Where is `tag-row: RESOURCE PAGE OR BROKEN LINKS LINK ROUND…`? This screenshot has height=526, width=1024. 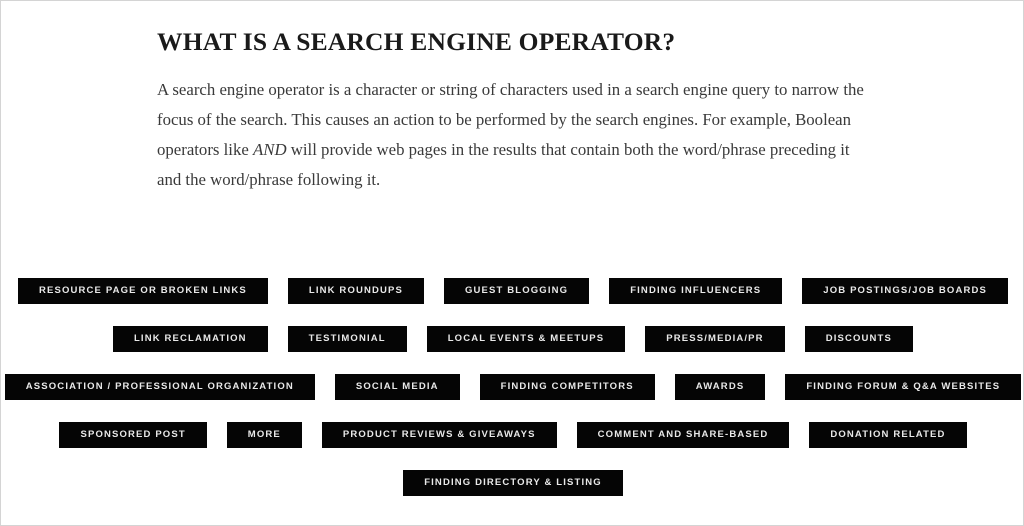
tag-row: RESOURCE PAGE OR BROKEN LINKS LINK ROUND… is located at coordinates (512, 291).